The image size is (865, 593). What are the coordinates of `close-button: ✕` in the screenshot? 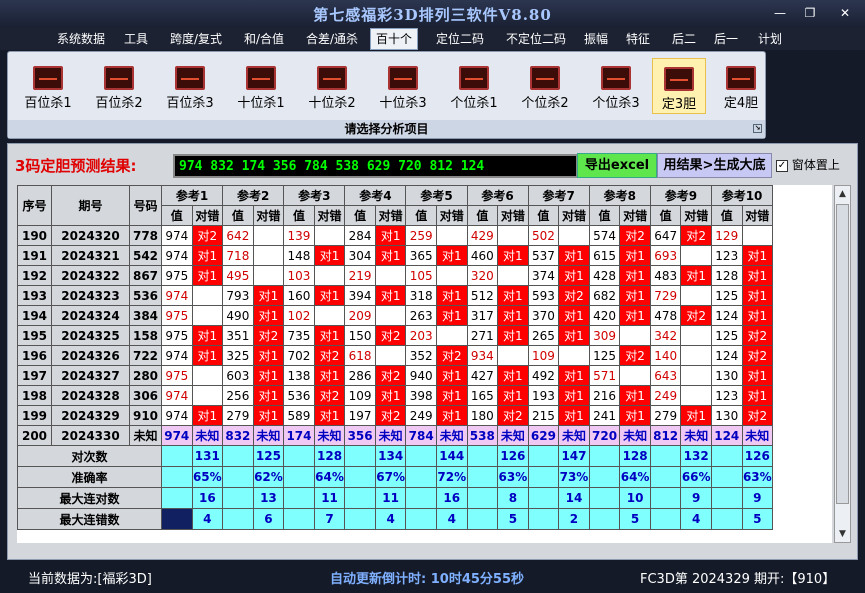 It's located at (845, 13).